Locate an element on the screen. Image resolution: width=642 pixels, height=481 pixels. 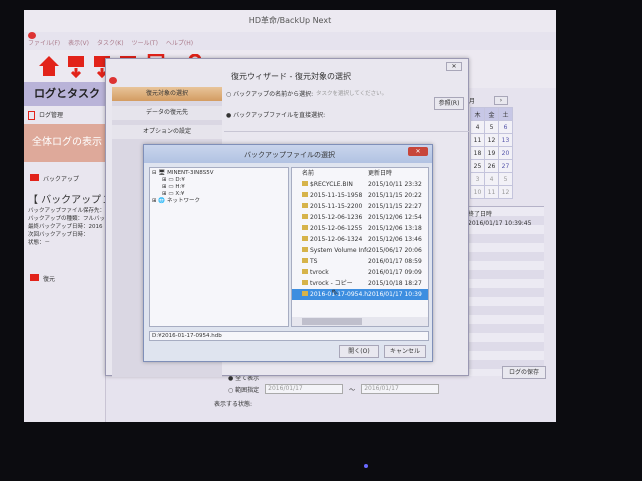
tree-drive-x: ⊞ ▭ X:¥ is located at coordinates (219, 194).